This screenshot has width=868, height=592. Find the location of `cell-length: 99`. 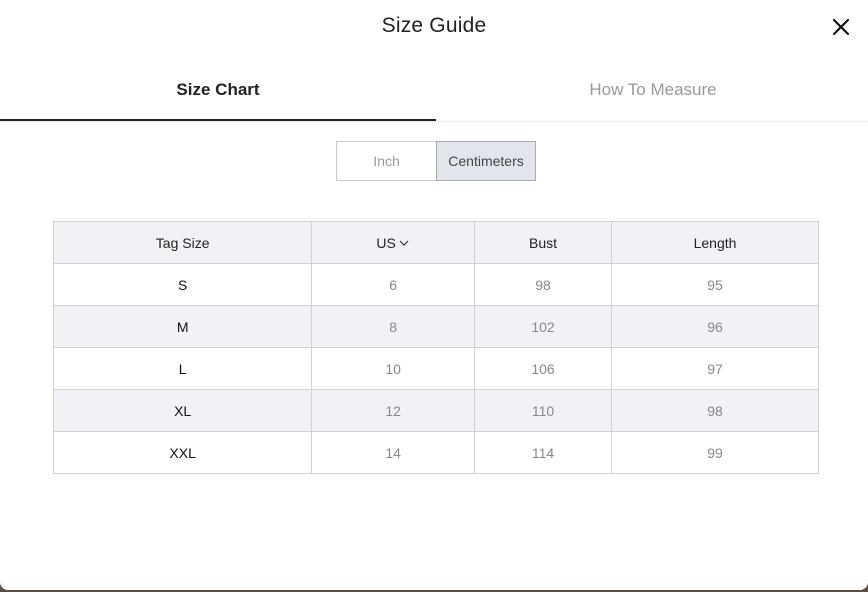

cell-length: 99 is located at coordinates (715, 452).